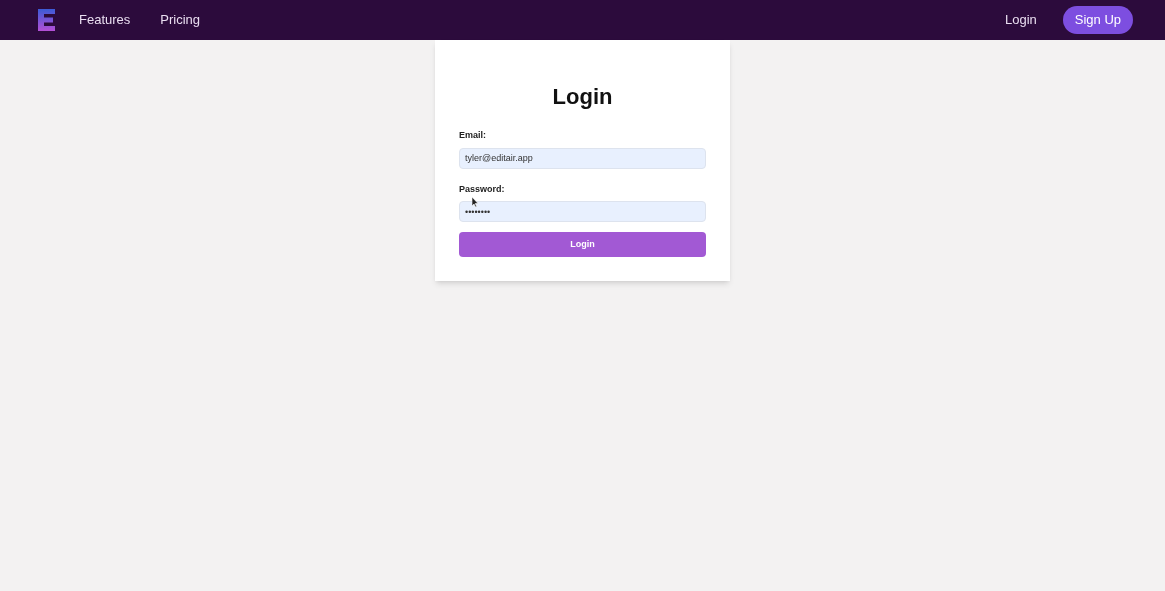 This screenshot has width=1165, height=591. What do you see at coordinates (1097, 20) in the screenshot?
I see `sign-up-button: Sign Up` at bounding box center [1097, 20].